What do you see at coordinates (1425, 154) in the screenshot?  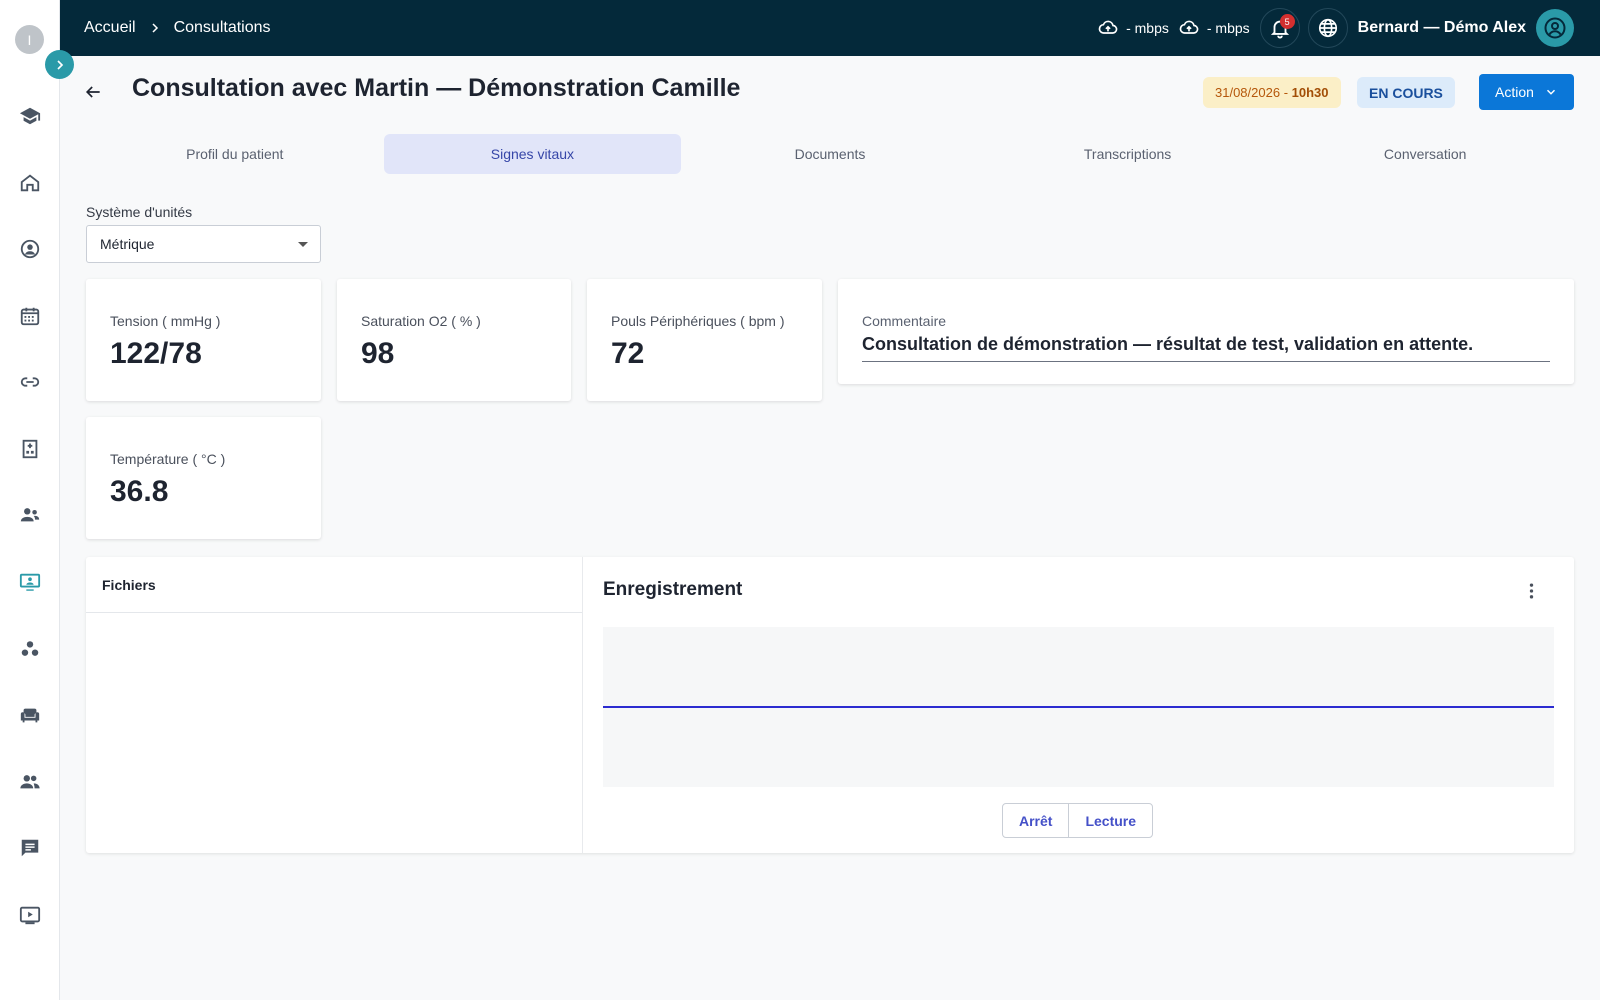 I see `tab-conversation: Conversation` at bounding box center [1425, 154].